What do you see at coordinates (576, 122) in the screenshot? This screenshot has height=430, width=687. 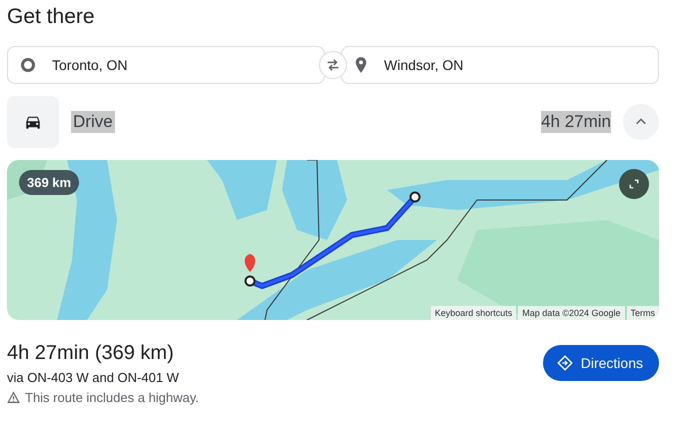 I see `duration-label: 4h 27min` at bounding box center [576, 122].